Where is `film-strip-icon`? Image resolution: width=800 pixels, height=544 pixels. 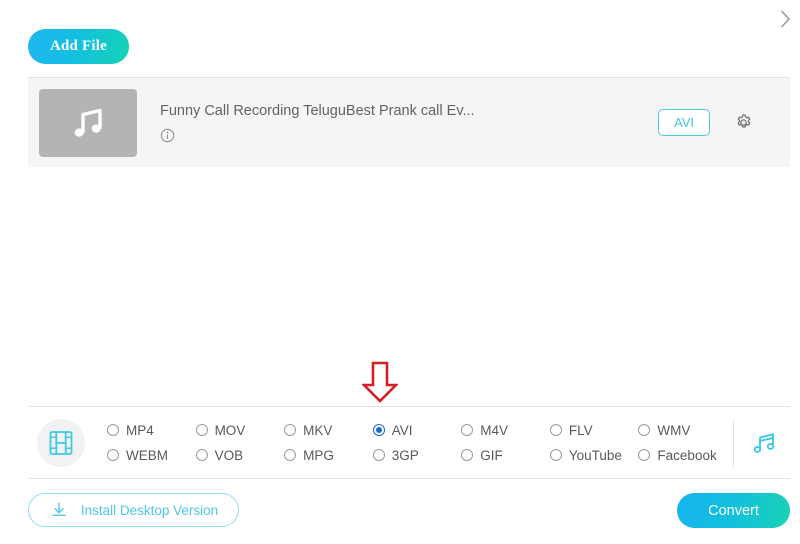
film-strip-icon is located at coordinates (61, 442).